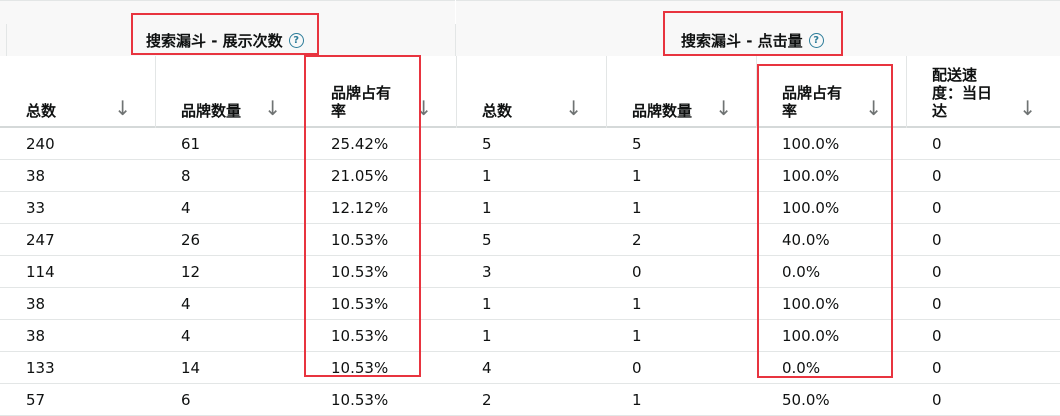  Describe the element at coordinates (530, 176) in the screenshot. I see `table-row: 38 8 21.05% 1 1 100.0% 0` at that location.